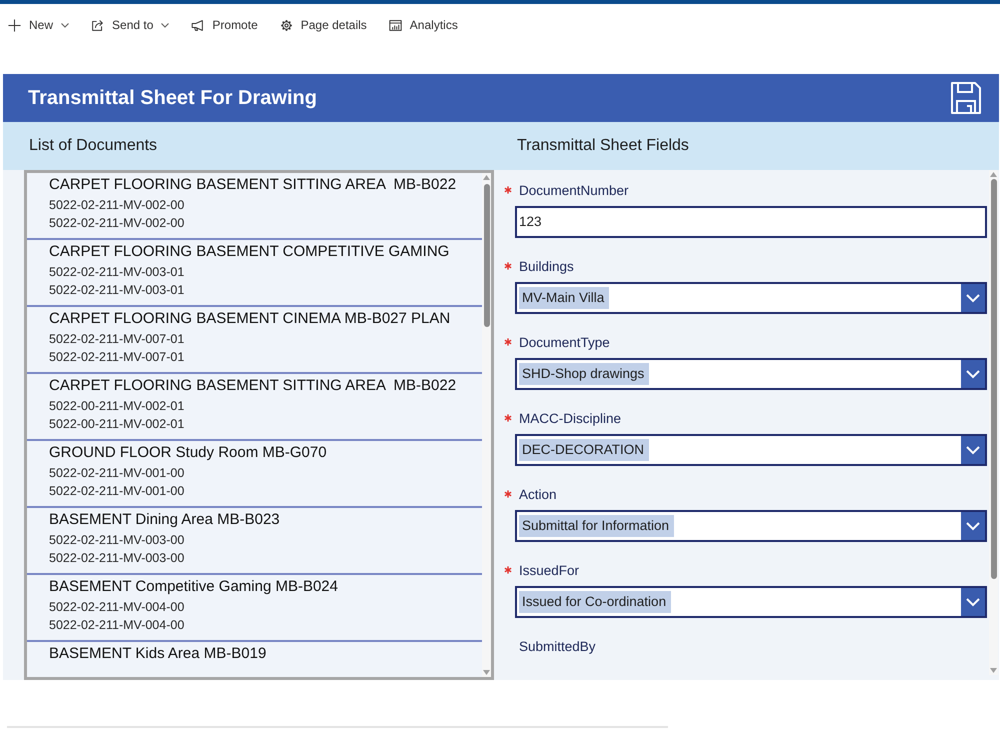  I want to click on document-title: BASEMENT Competitive Gaming MB-B024, so click(194, 587).